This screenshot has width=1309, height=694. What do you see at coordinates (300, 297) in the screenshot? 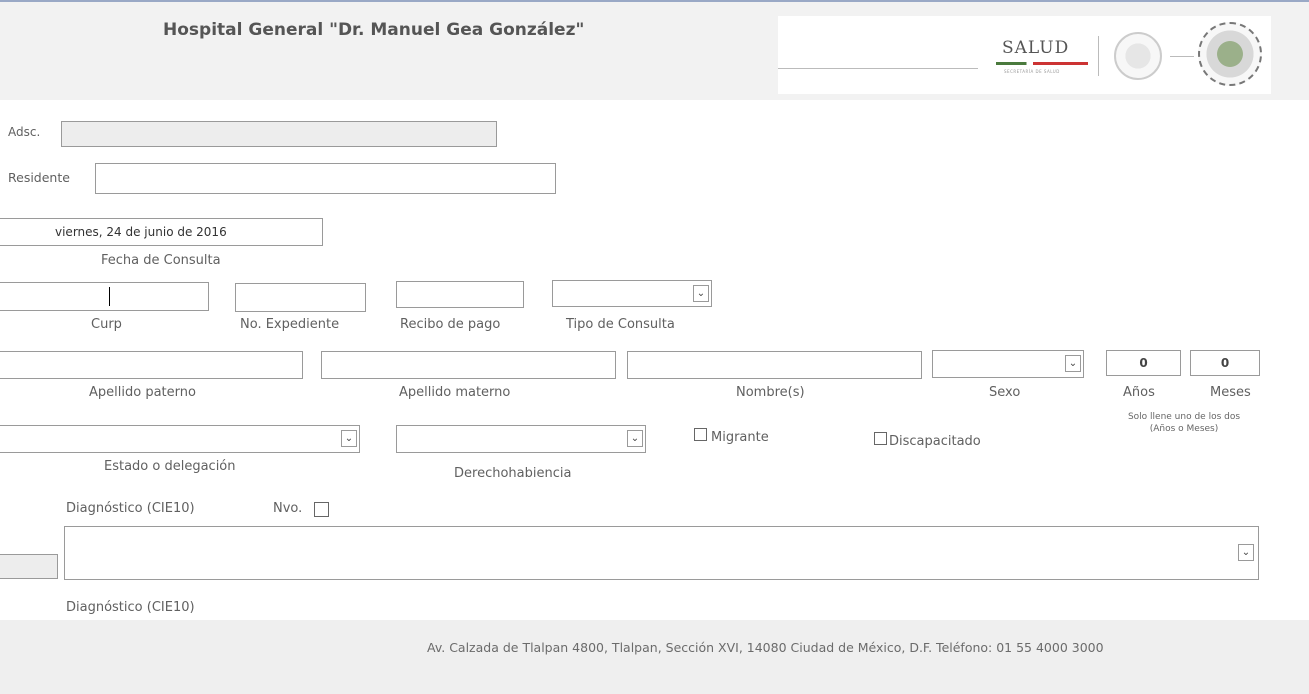
I see `expediente-field` at bounding box center [300, 297].